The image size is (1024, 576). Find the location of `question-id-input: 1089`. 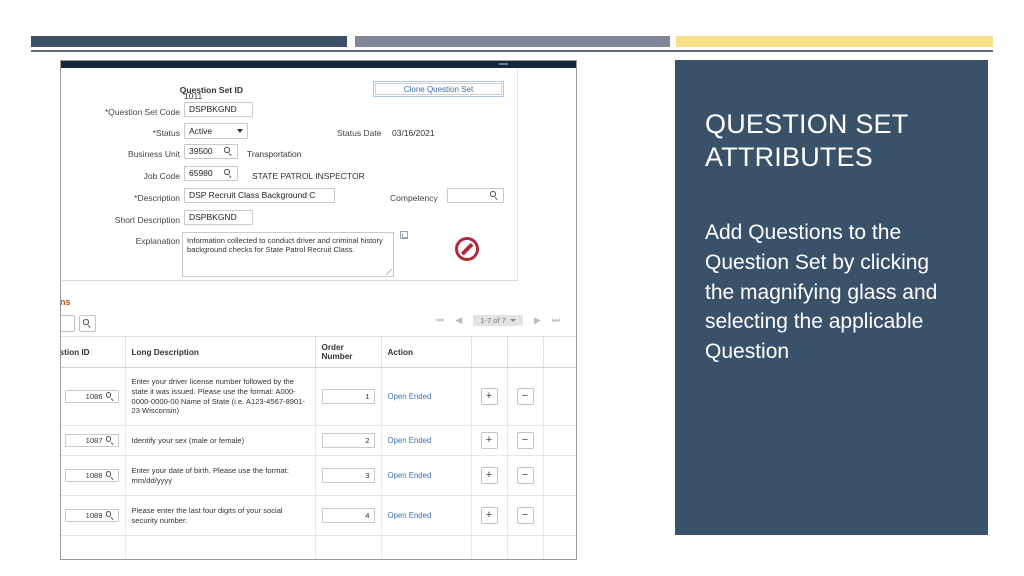

question-id-input: 1089 is located at coordinates (91, 515).